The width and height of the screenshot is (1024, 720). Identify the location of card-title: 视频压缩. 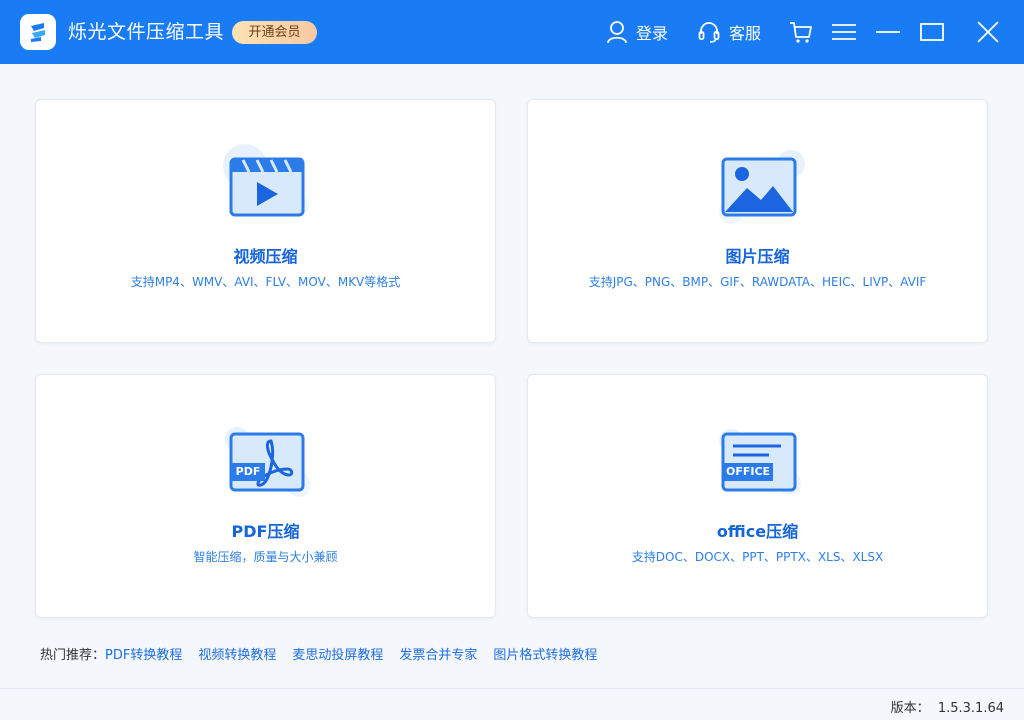
(265, 255).